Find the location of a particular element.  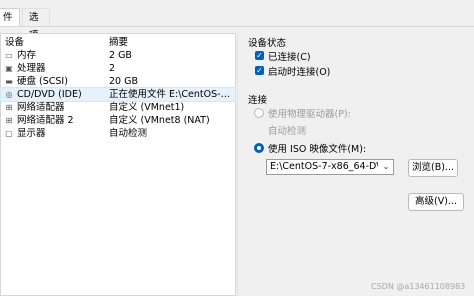

connect-at-power-on-checkbox: ✓ is located at coordinates (259, 70).